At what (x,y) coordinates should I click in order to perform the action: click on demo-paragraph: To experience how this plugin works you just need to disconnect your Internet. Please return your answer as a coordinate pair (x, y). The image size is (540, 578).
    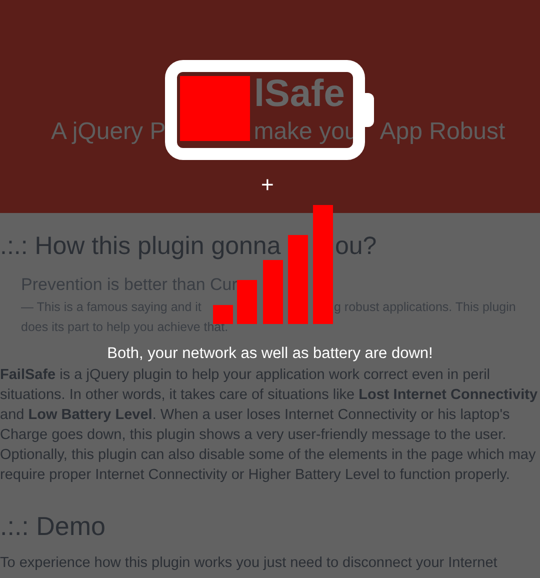
    Looking at the image, I should click on (249, 563).